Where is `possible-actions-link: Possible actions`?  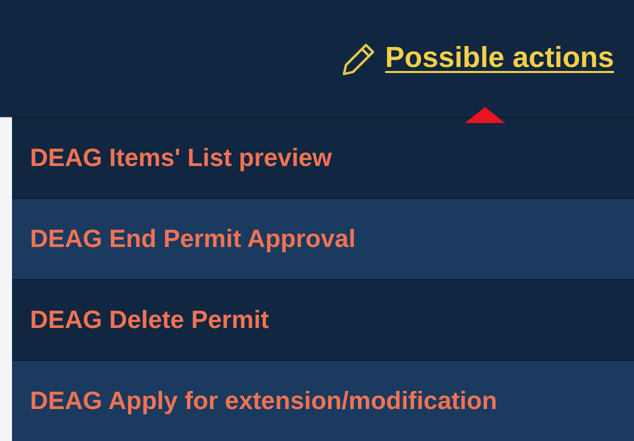
possible-actions-link: Possible actions is located at coordinates (499, 58).